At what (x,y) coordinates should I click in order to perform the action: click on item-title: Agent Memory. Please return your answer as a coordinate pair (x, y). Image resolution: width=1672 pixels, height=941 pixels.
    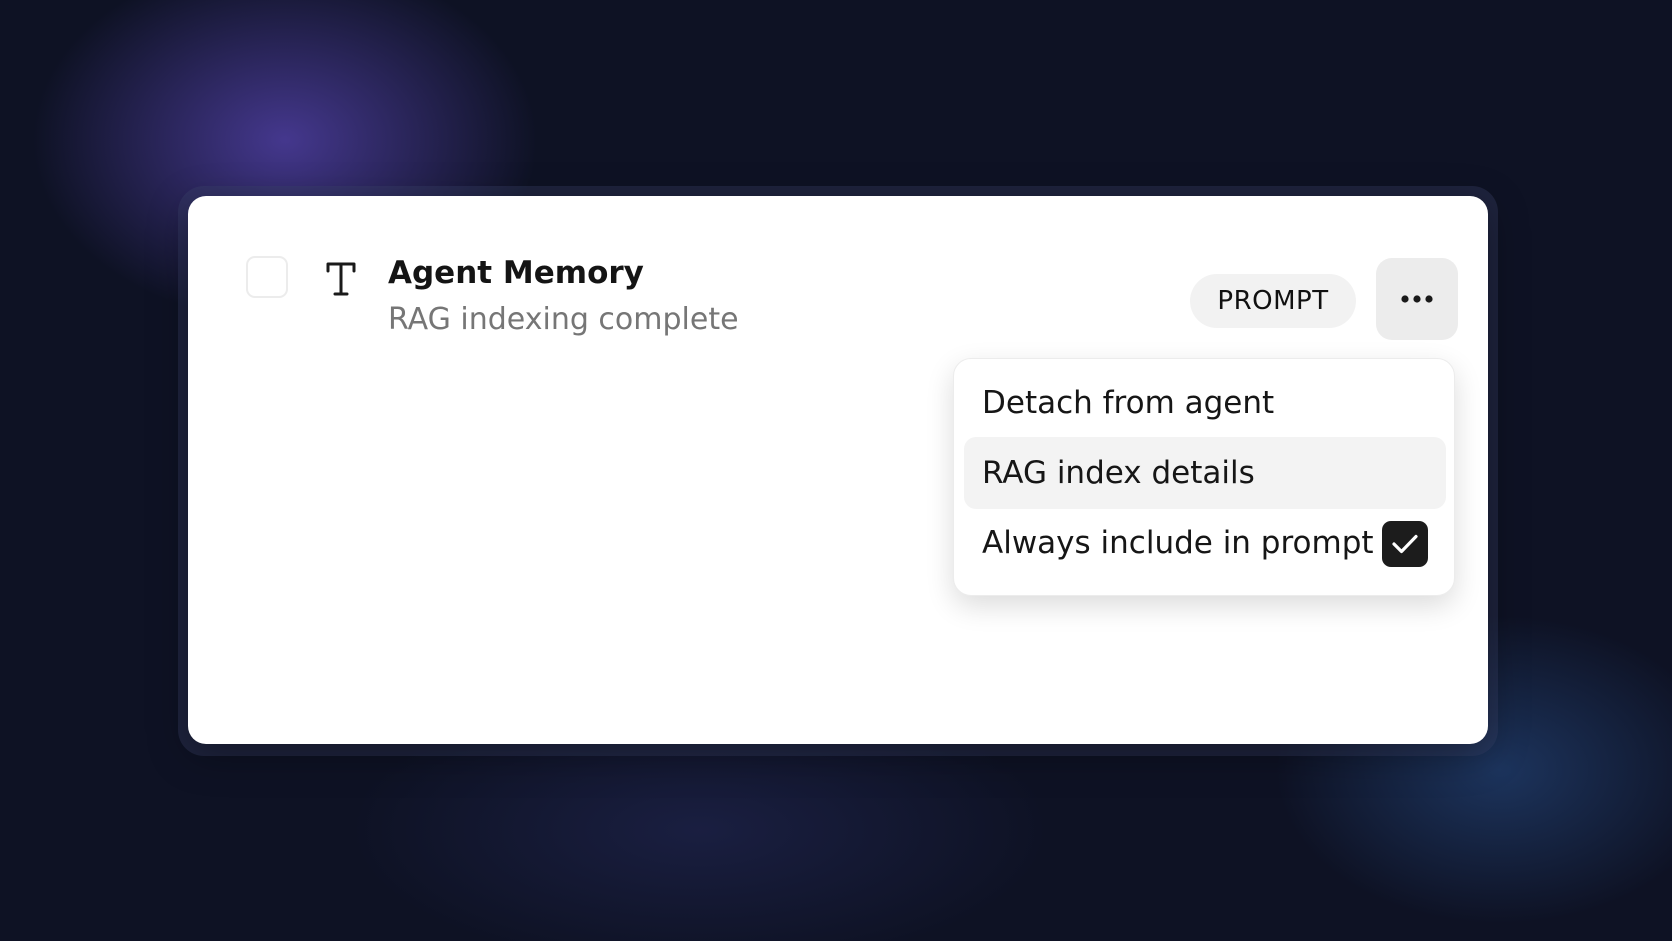
    Looking at the image, I should click on (516, 273).